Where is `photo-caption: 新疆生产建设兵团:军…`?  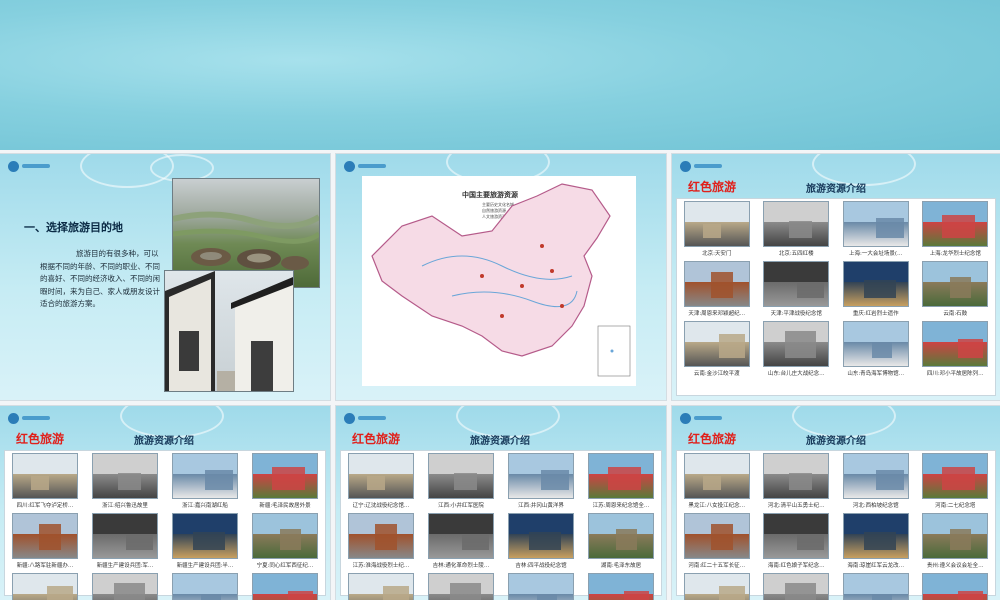 photo-caption: 新疆生产建设兵团:军… is located at coordinates (125, 566).